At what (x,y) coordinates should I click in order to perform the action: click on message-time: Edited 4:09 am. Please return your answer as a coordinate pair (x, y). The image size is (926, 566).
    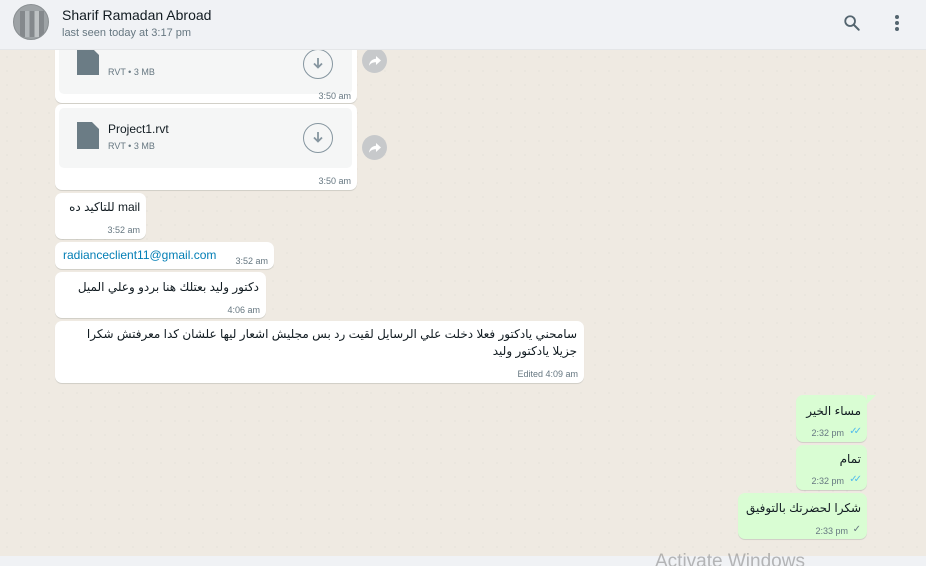
    Looking at the image, I should click on (547, 374).